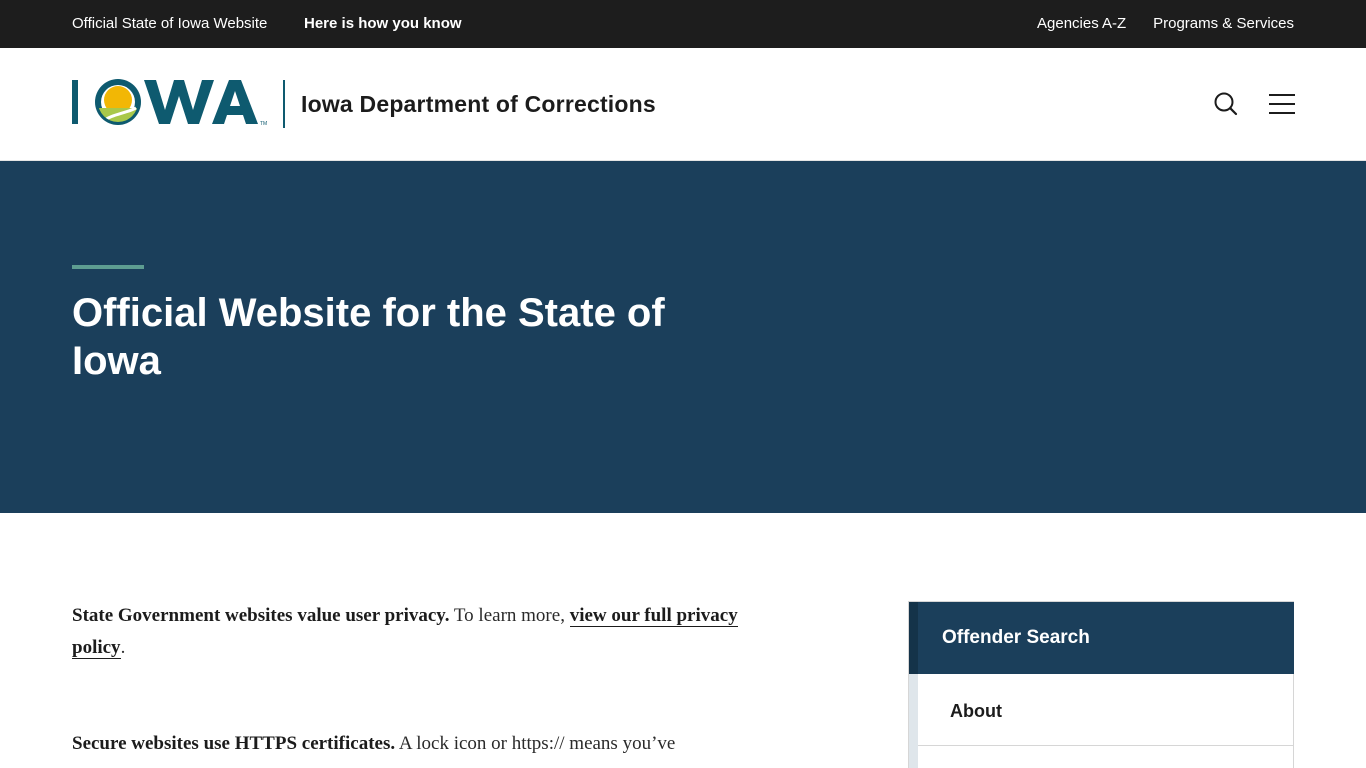  Describe the element at coordinates (478, 104) in the screenshot. I see `department-name: Iowa Department of Corrections` at that location.